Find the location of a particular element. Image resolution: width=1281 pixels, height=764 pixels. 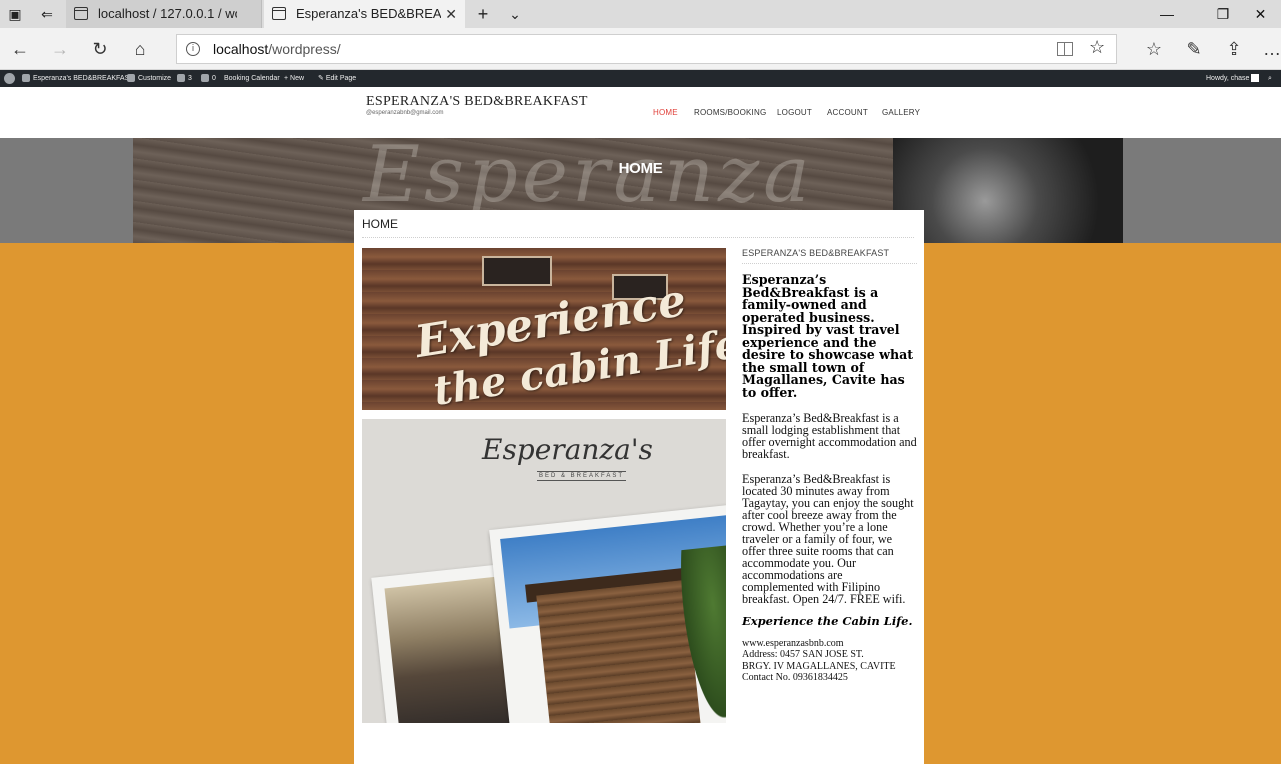

admin-bar-customize-label: Customize is located at coordinates (155, 78).